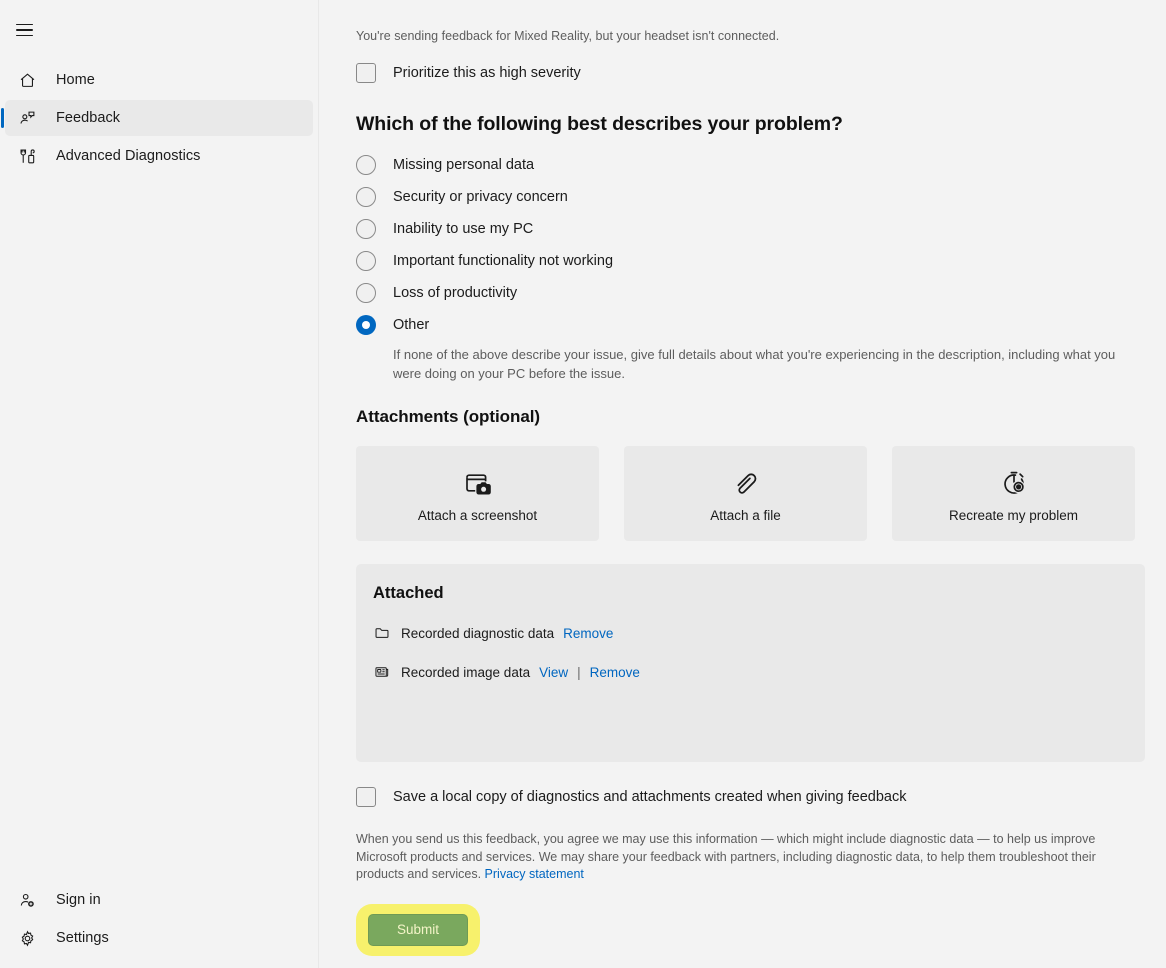 The height and width of the screenshot is (968, 1166). I want to click on privacy-statement-link: Privacy statement, so click(534, 874).